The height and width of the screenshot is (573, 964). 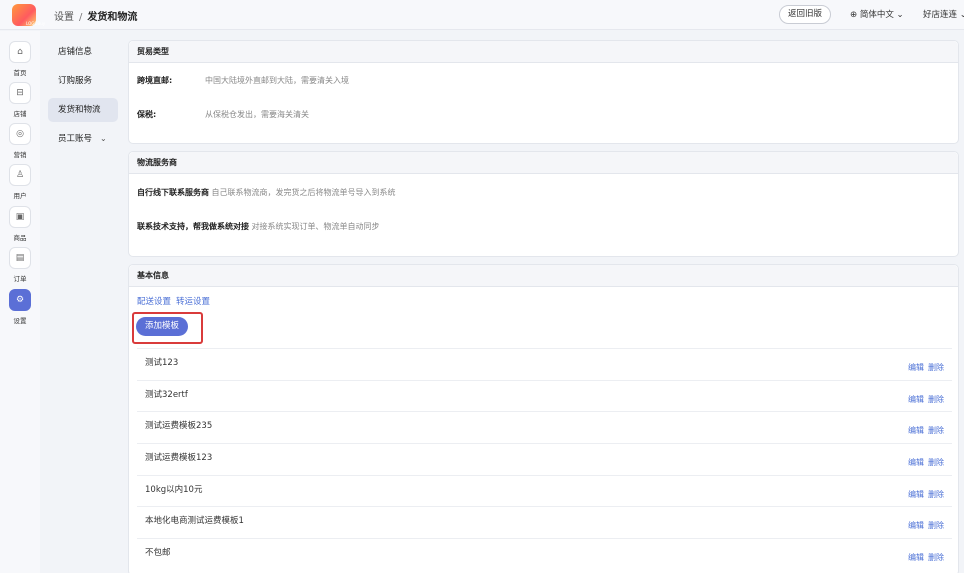 What do you see at coordinates (20, 258) in the screenshot?
I see `order-icon: ▤` at bounding box center [20, 258].